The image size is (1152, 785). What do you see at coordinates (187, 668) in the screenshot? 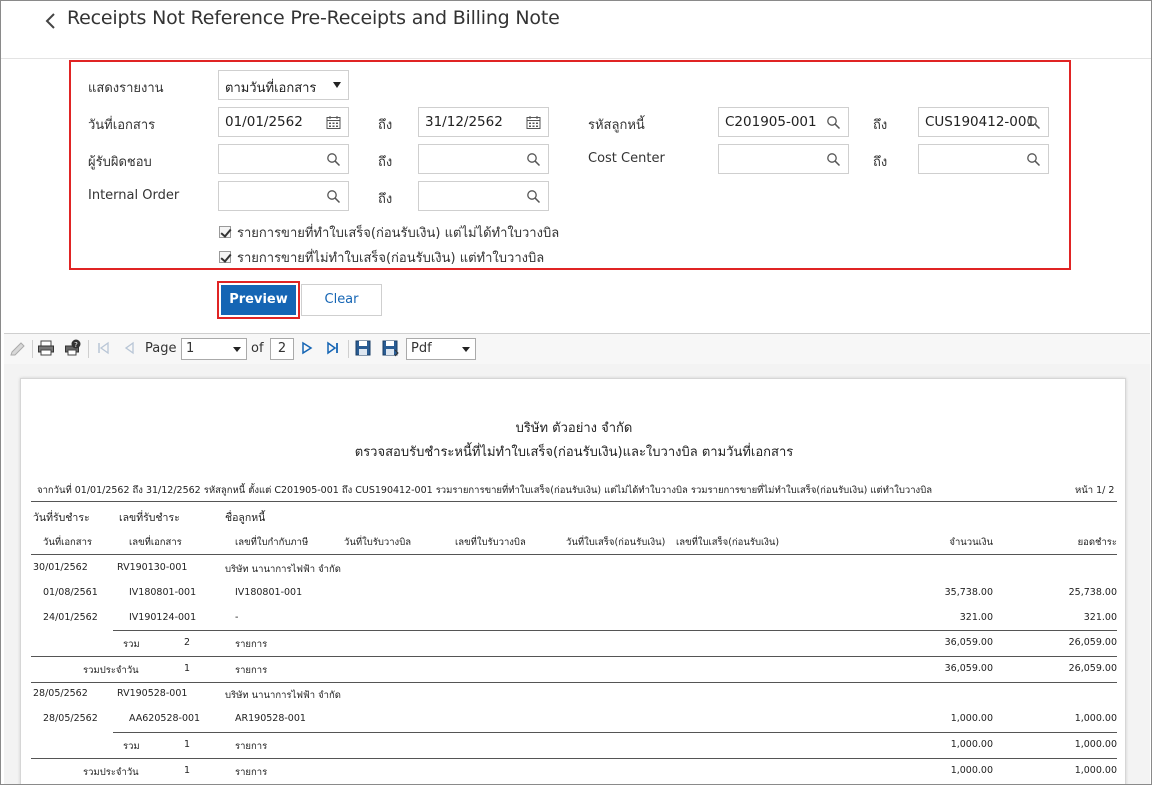
I see `g1-daily-count: 1` at bounding box center [187, 668].